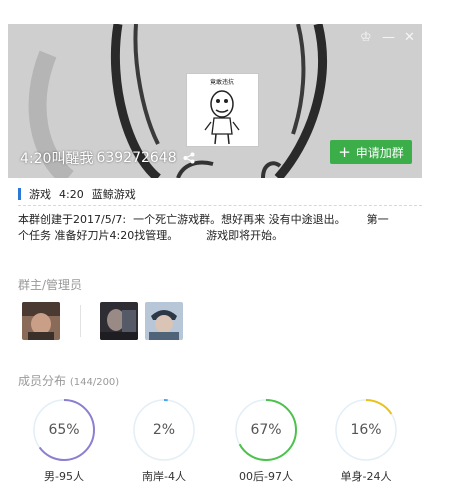 The width and height of the screenshot is (450, 488). Describe the element at coordinates (68, 380) in the screenshot. I see `members-section-title: 成员分布 (144/200)` at that location.